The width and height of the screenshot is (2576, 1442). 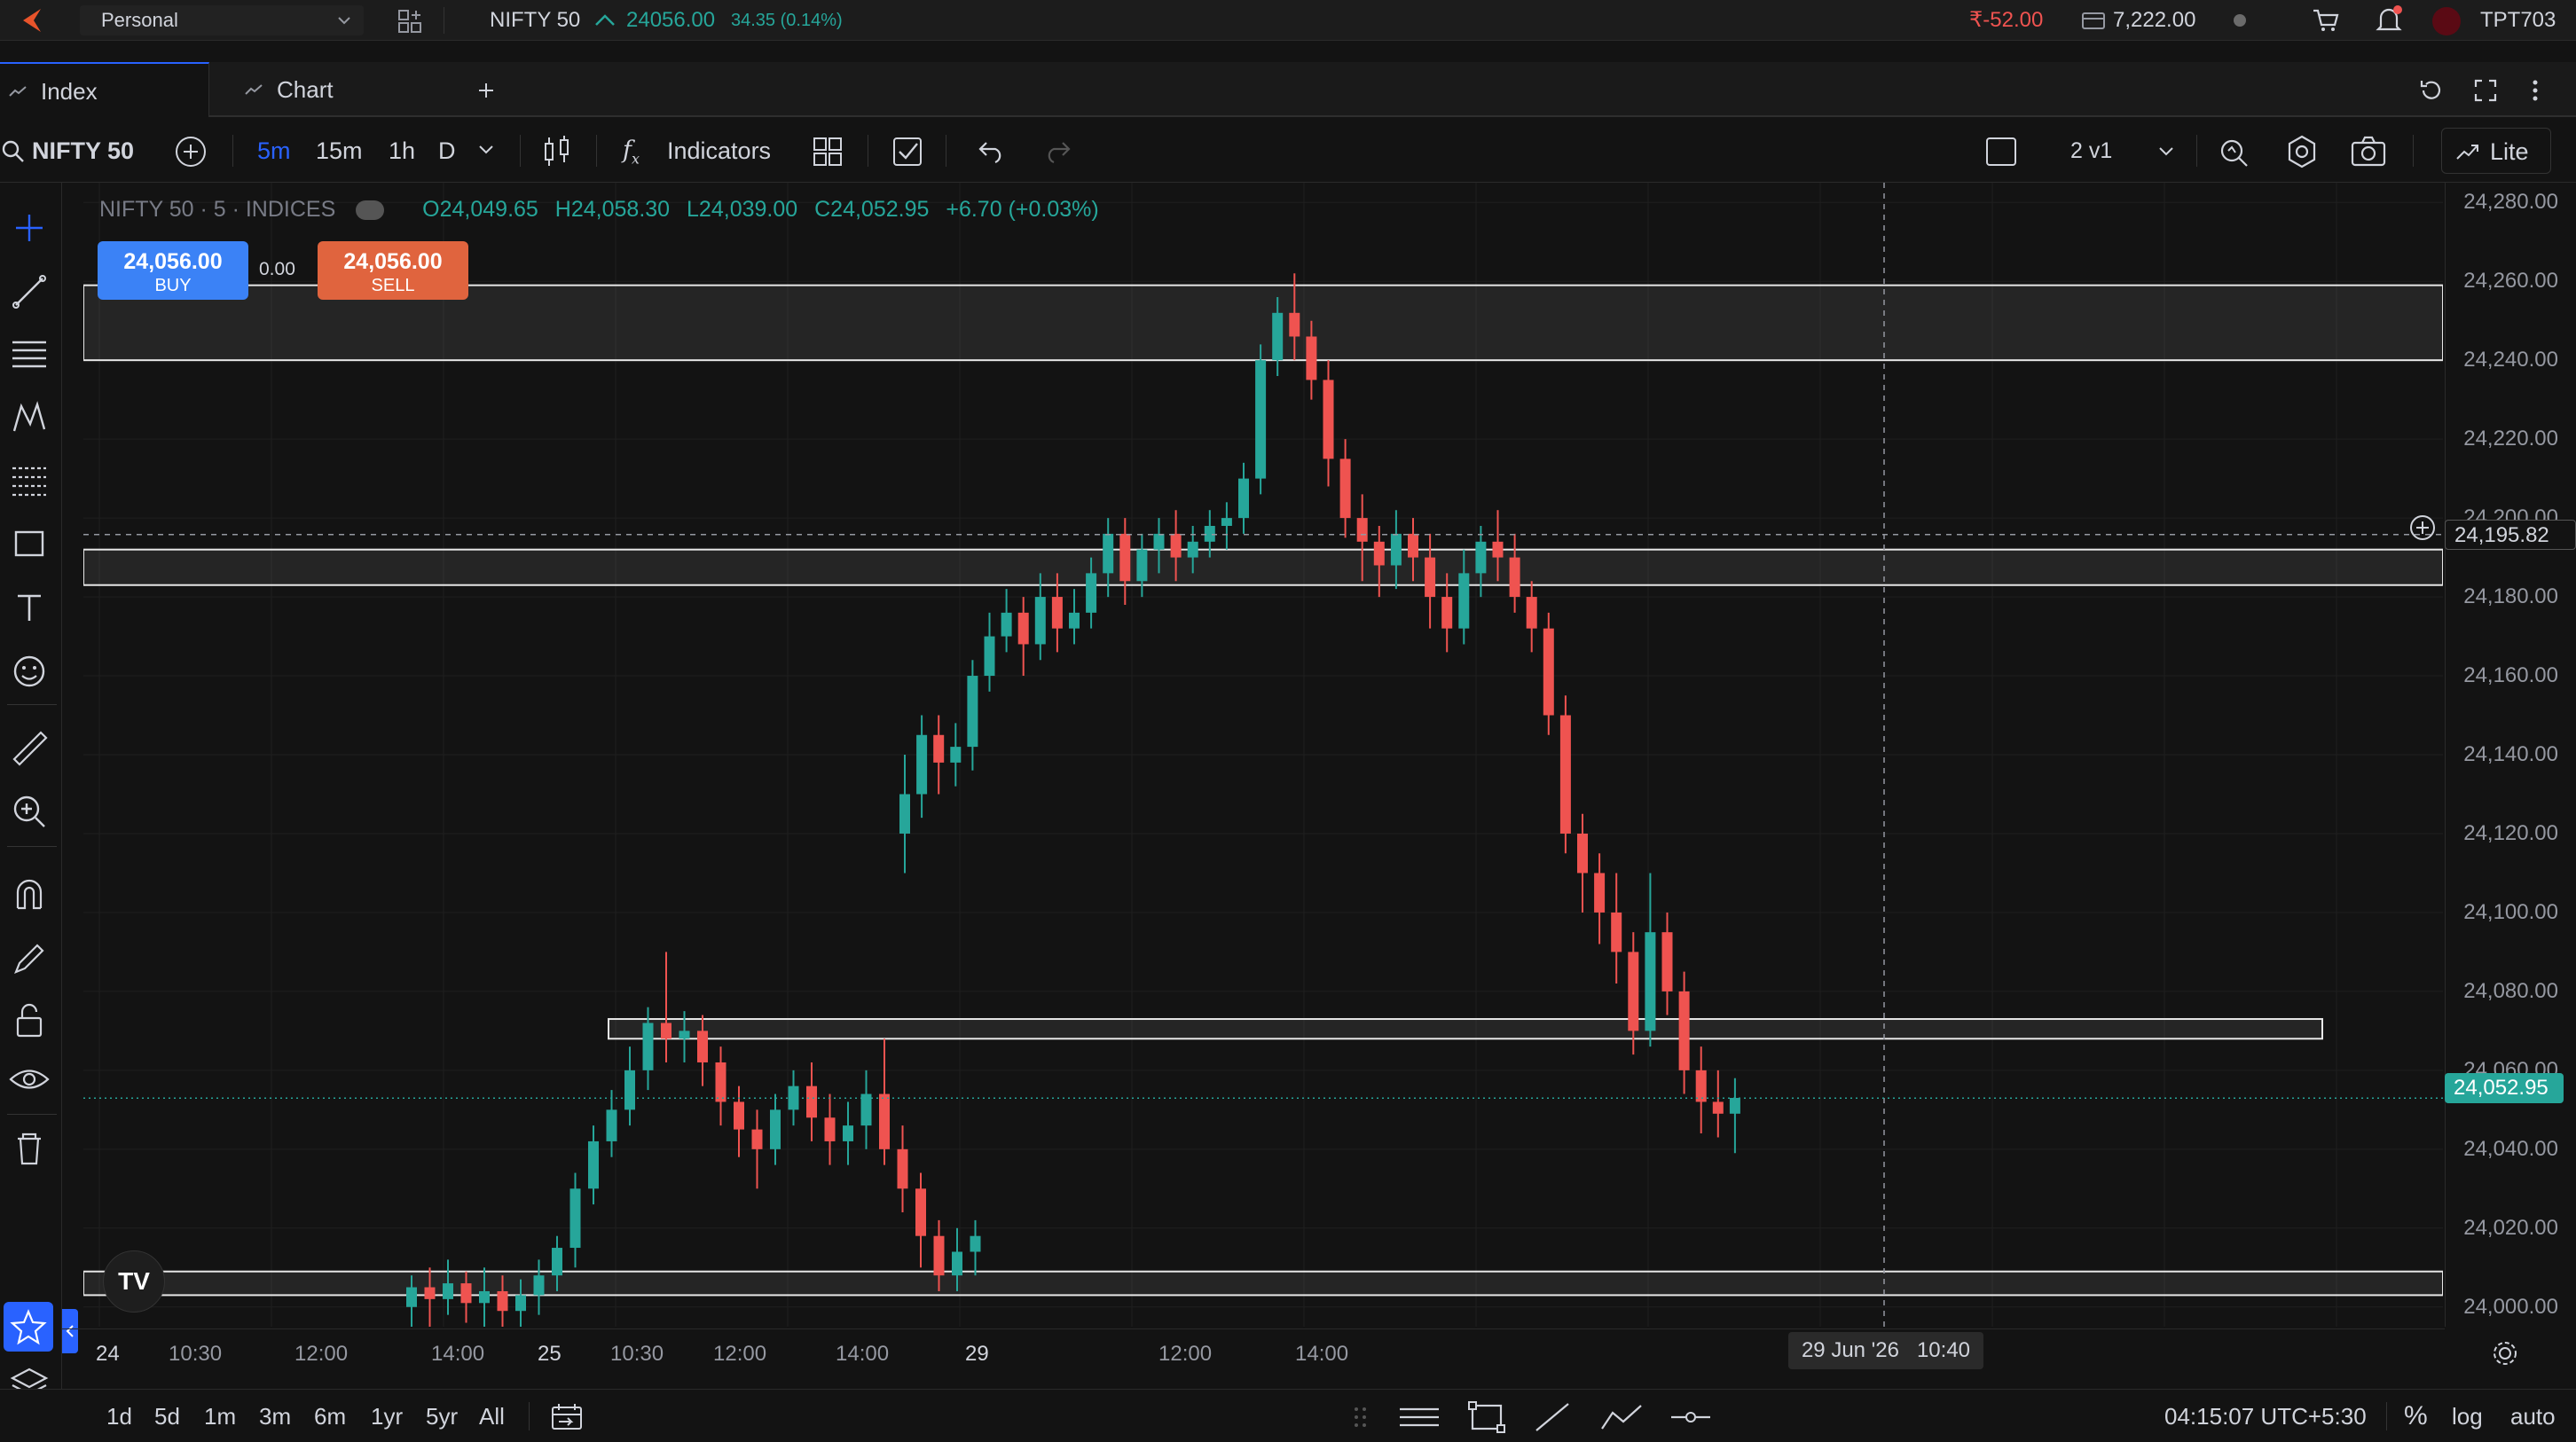 What do you see at coordinates (2505, 1353) in the screenshot?
I see `chart-settings-gear-icon` at bounding box center [2505, 1353].